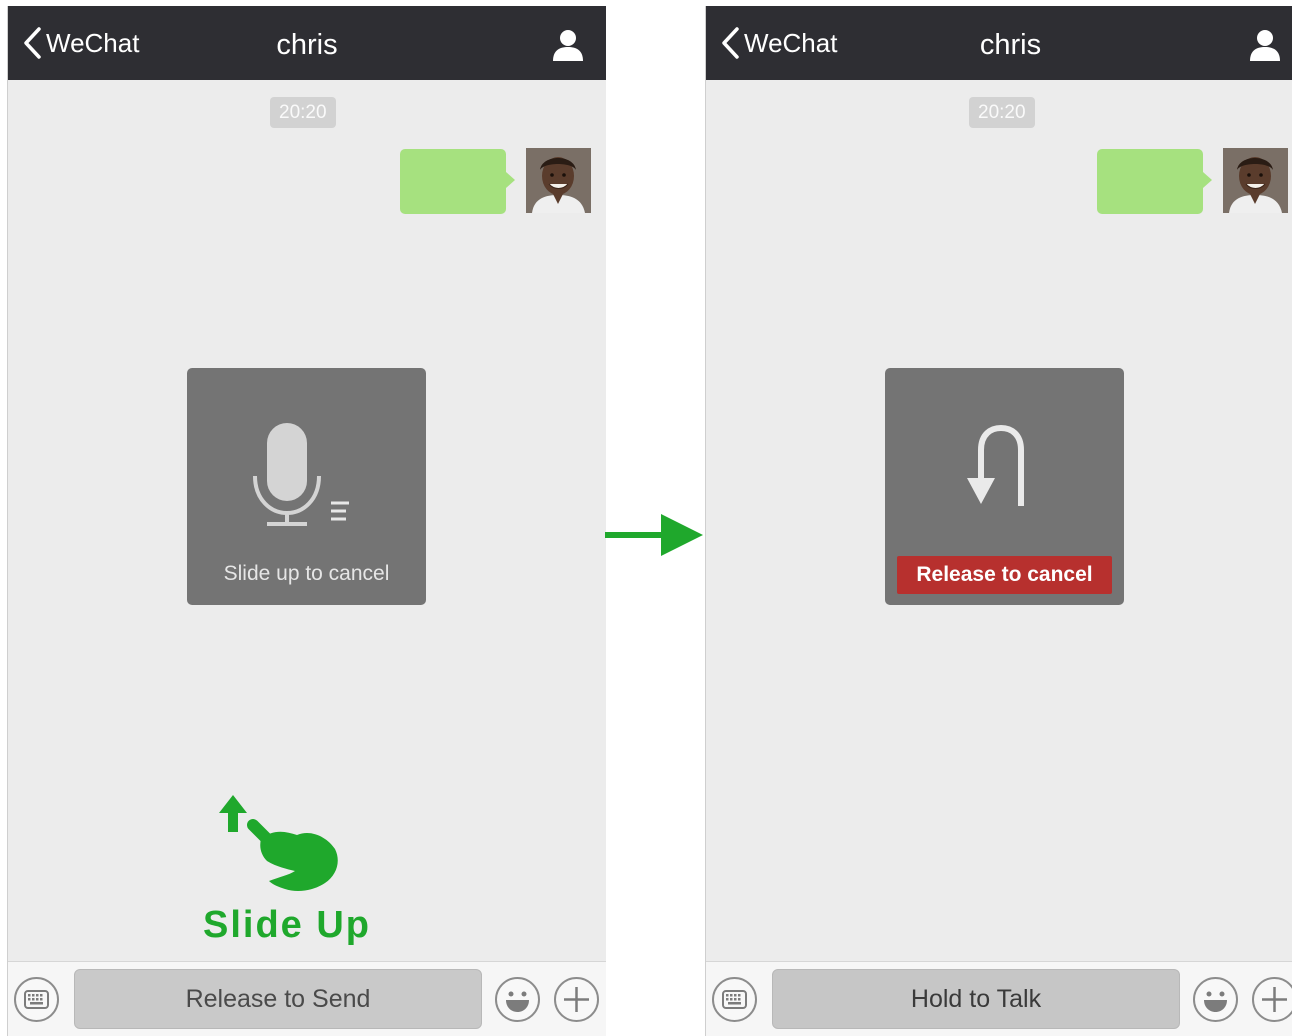 The width and height of the screenshot is (1292, 1036). I want to click on input-toolbar: Hold to Talk, so click(999, 998).